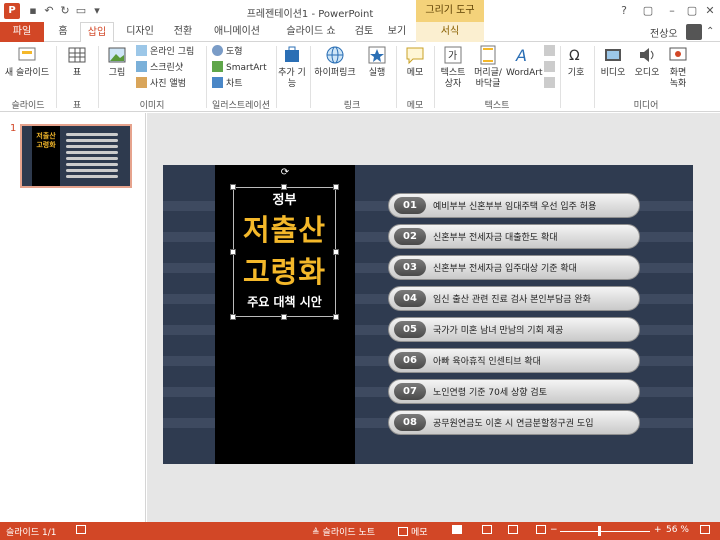 The width and height of the screenshot is (720, 540). I want to click on policy-text: 공무원연금도 이혼 시 연금분할청구권 도입, so click(513, 424).